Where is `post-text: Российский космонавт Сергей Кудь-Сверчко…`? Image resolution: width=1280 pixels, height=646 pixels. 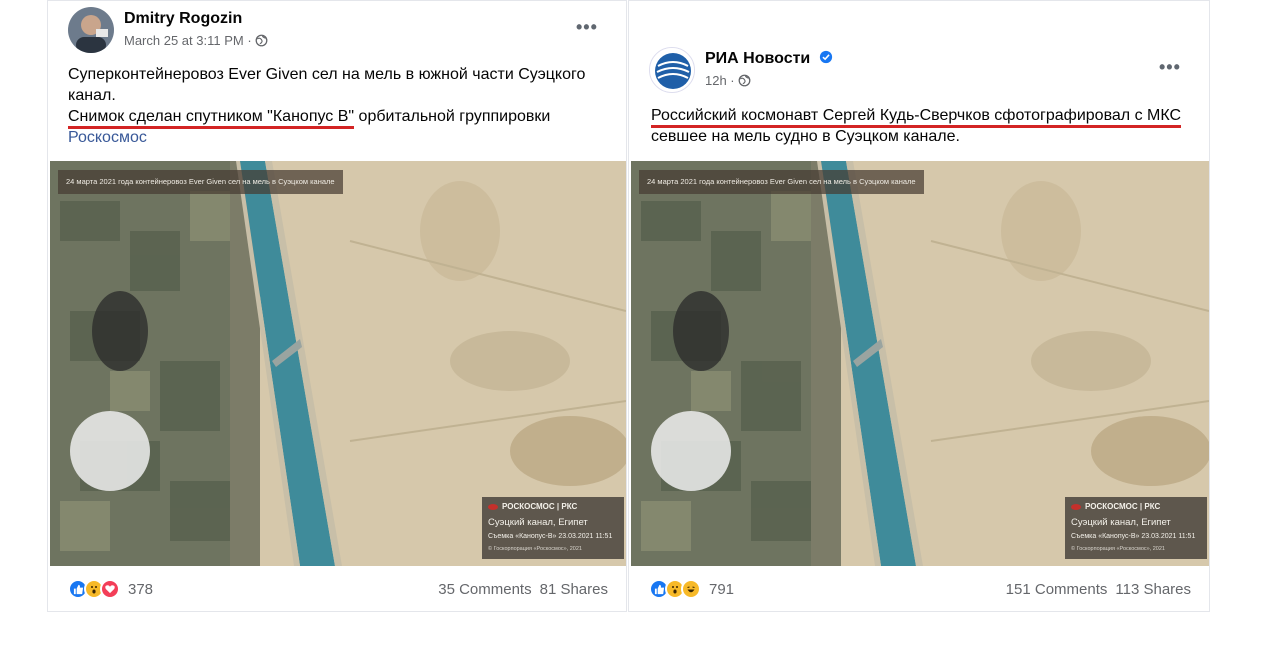 post-text: Российский космонавт Сергей Кудь-Сверчко… is located at coordinates (923, 126).